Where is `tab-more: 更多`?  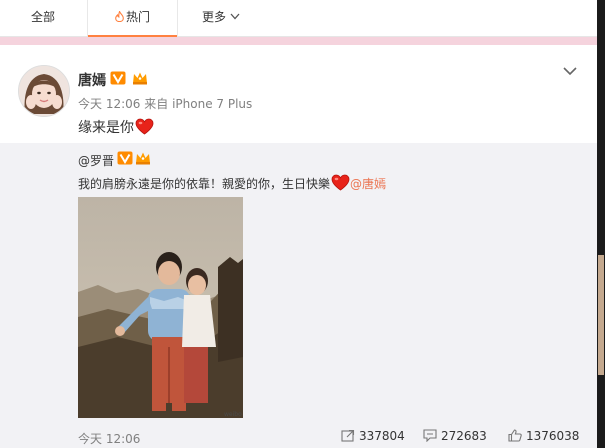 tab-more: 更多 is located at coordinates (221, 18).